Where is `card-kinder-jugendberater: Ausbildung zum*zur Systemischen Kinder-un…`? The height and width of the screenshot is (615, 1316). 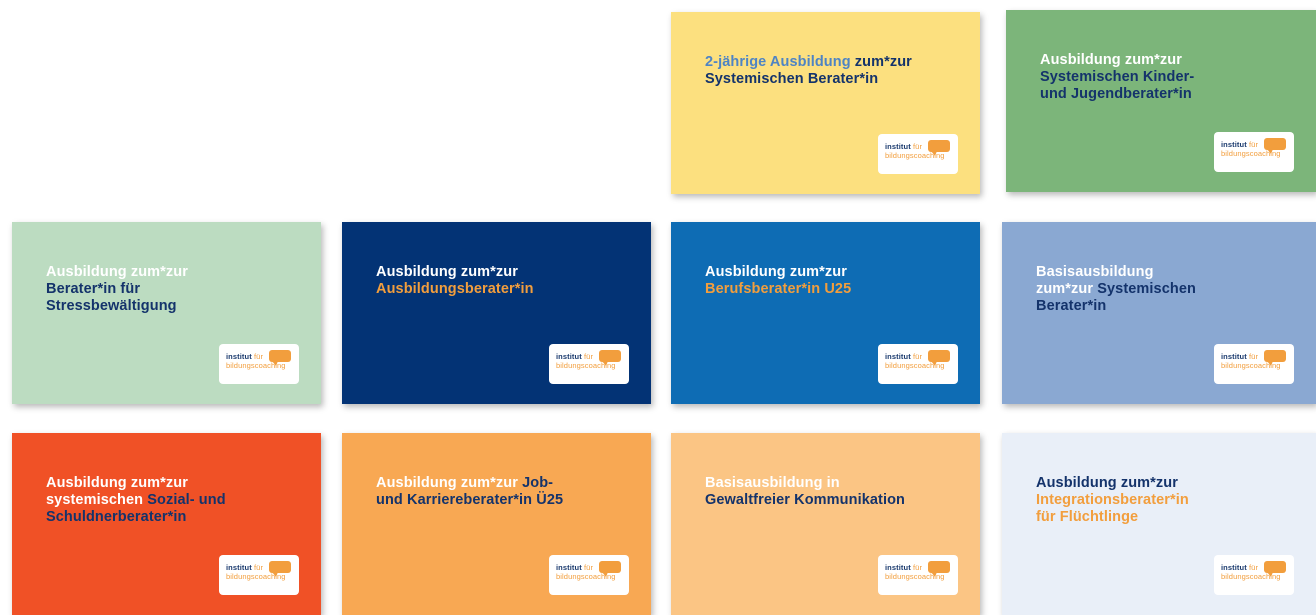
card-kinder-jugendberater: Ausbildung zum*zur Systemischen Kinder-un… is located at coordinates (1161, 101).